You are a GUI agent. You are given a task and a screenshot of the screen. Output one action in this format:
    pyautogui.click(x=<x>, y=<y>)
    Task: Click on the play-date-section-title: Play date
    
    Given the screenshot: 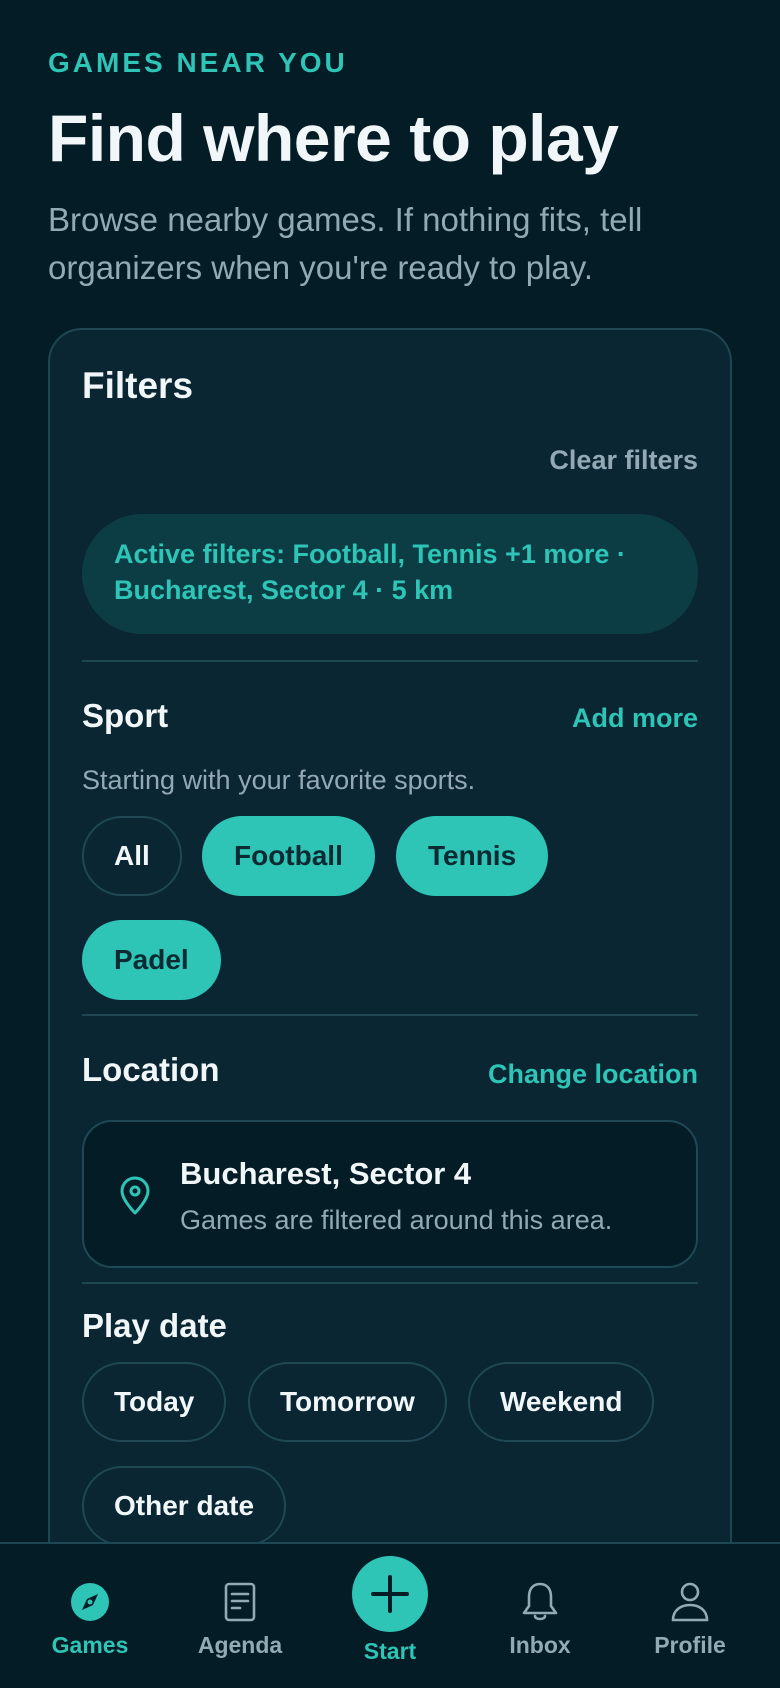 What is the action you would take?
    pyautogui.click(x=154, y=1325)
    